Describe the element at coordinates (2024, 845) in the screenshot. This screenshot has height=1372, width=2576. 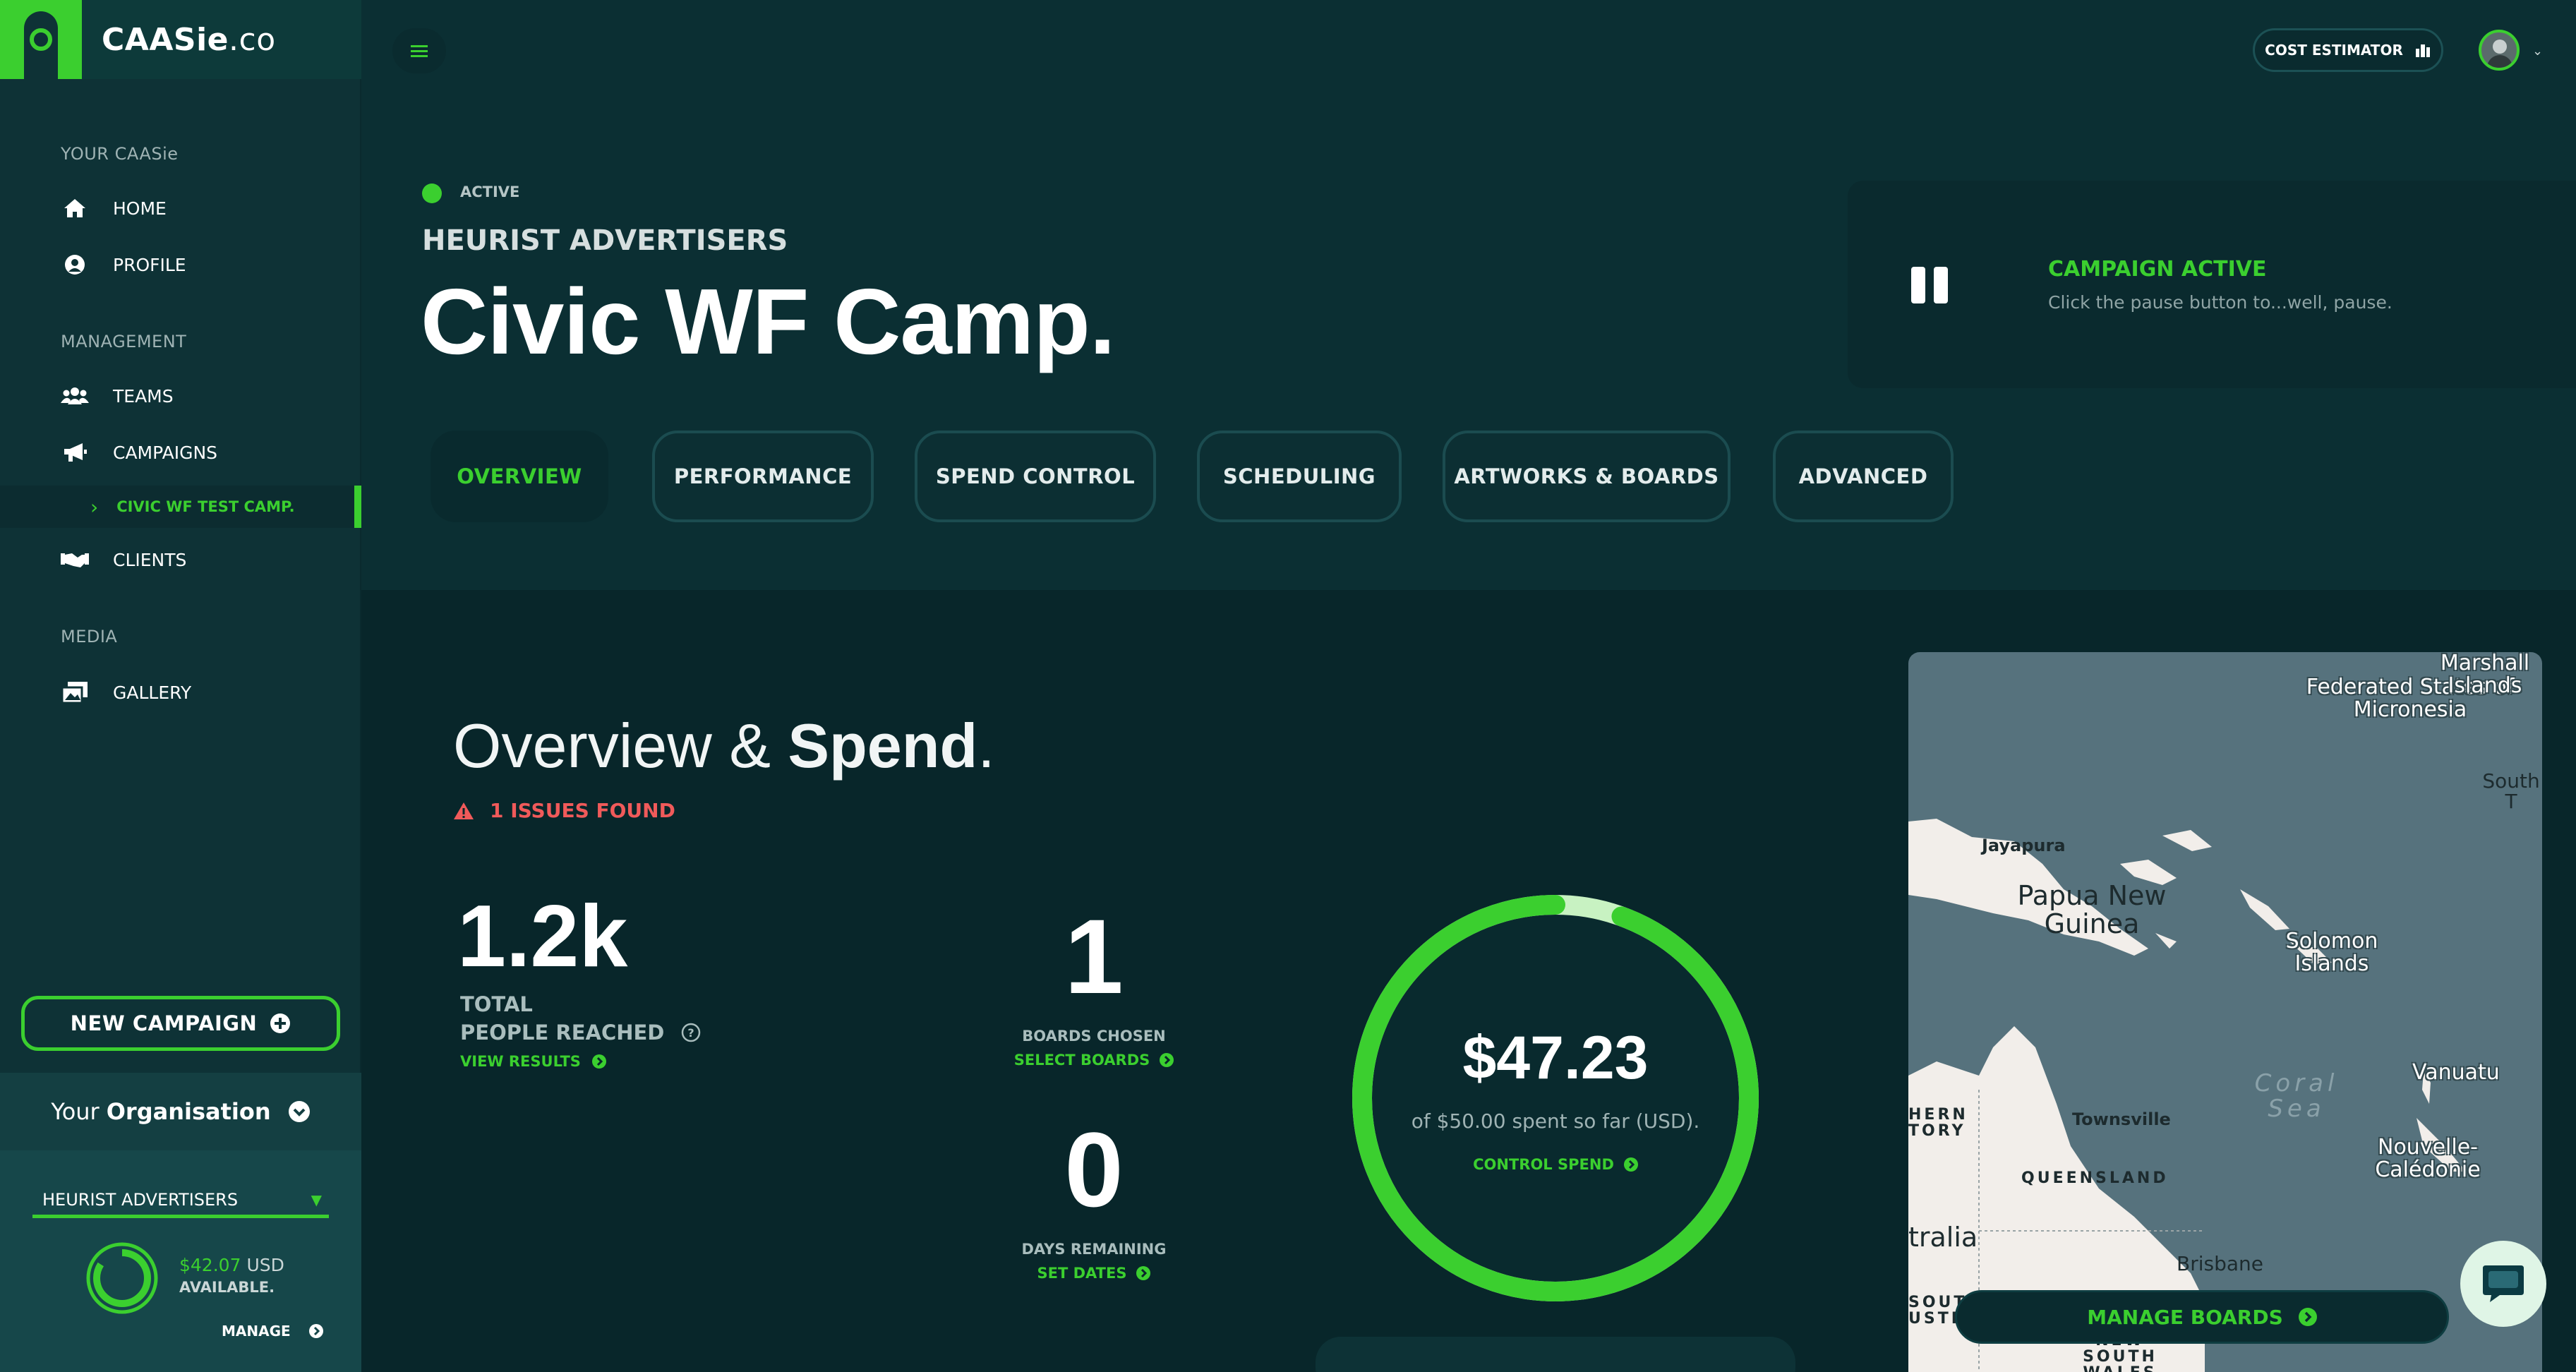
I see `map-label: Jayapura` at that location.